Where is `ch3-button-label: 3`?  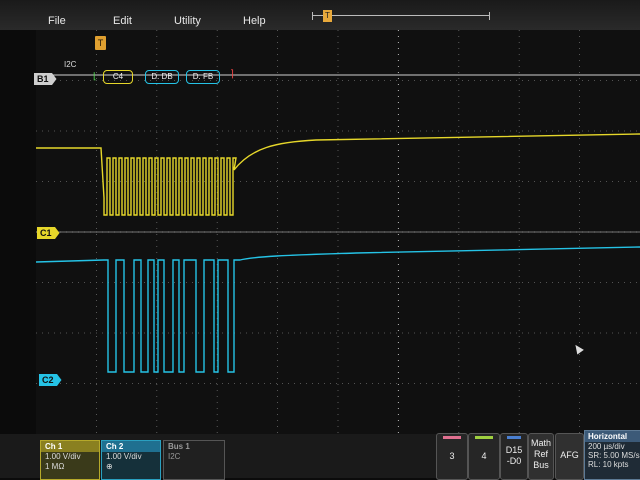 ch3-button-label: 3 is located at coordinates (452, 456).